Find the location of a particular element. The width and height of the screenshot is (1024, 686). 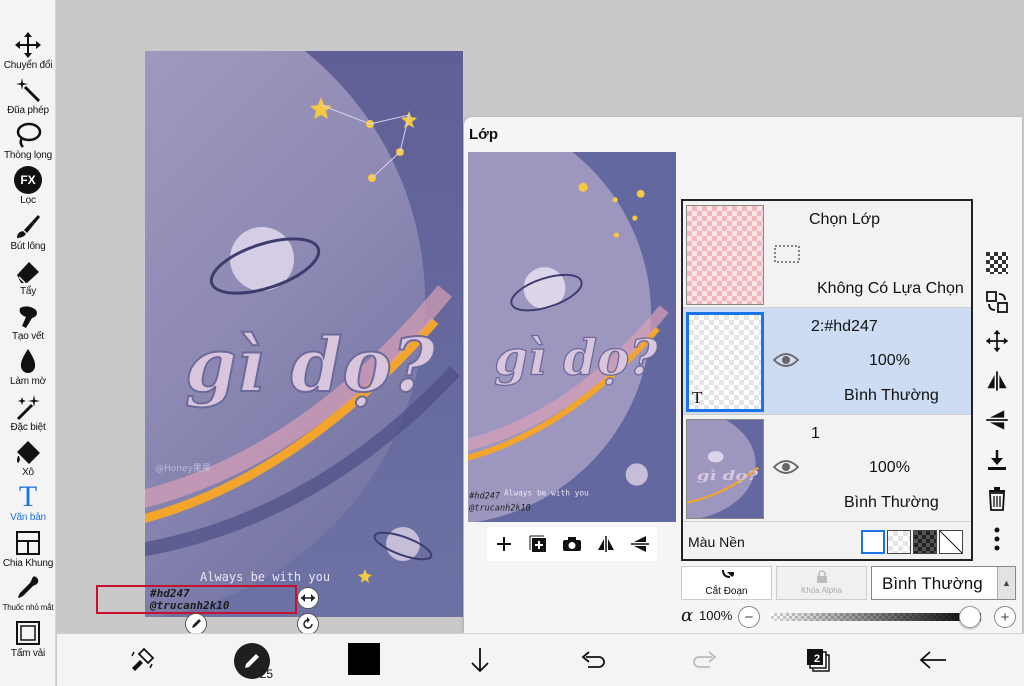

alpha-value: 100% is located at coordinates (716, 615).